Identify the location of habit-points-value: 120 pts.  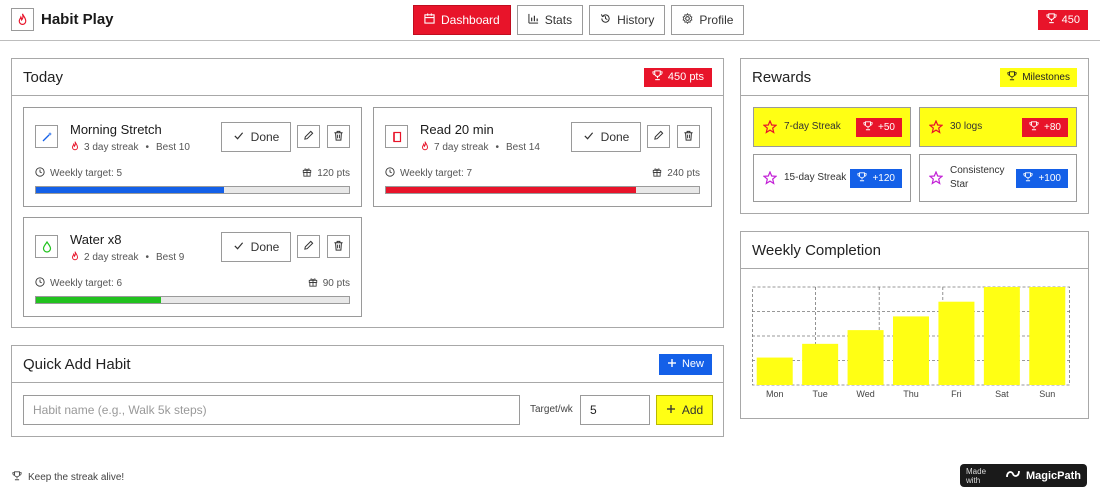
(333, 173).